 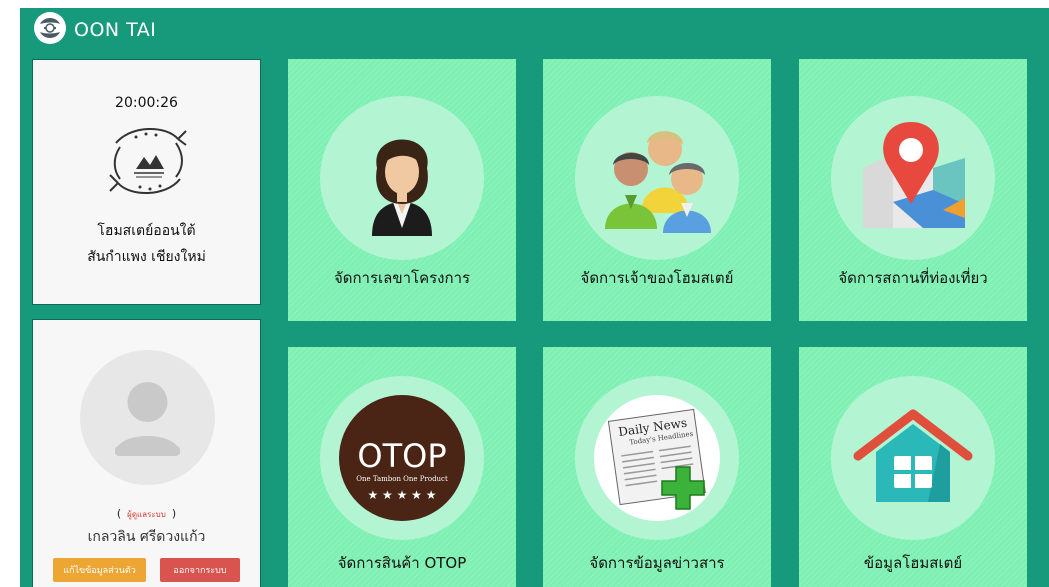 I want to click on tile-label: จัดการข้อมูลข่าวสาร, so click(x=657, y=563).